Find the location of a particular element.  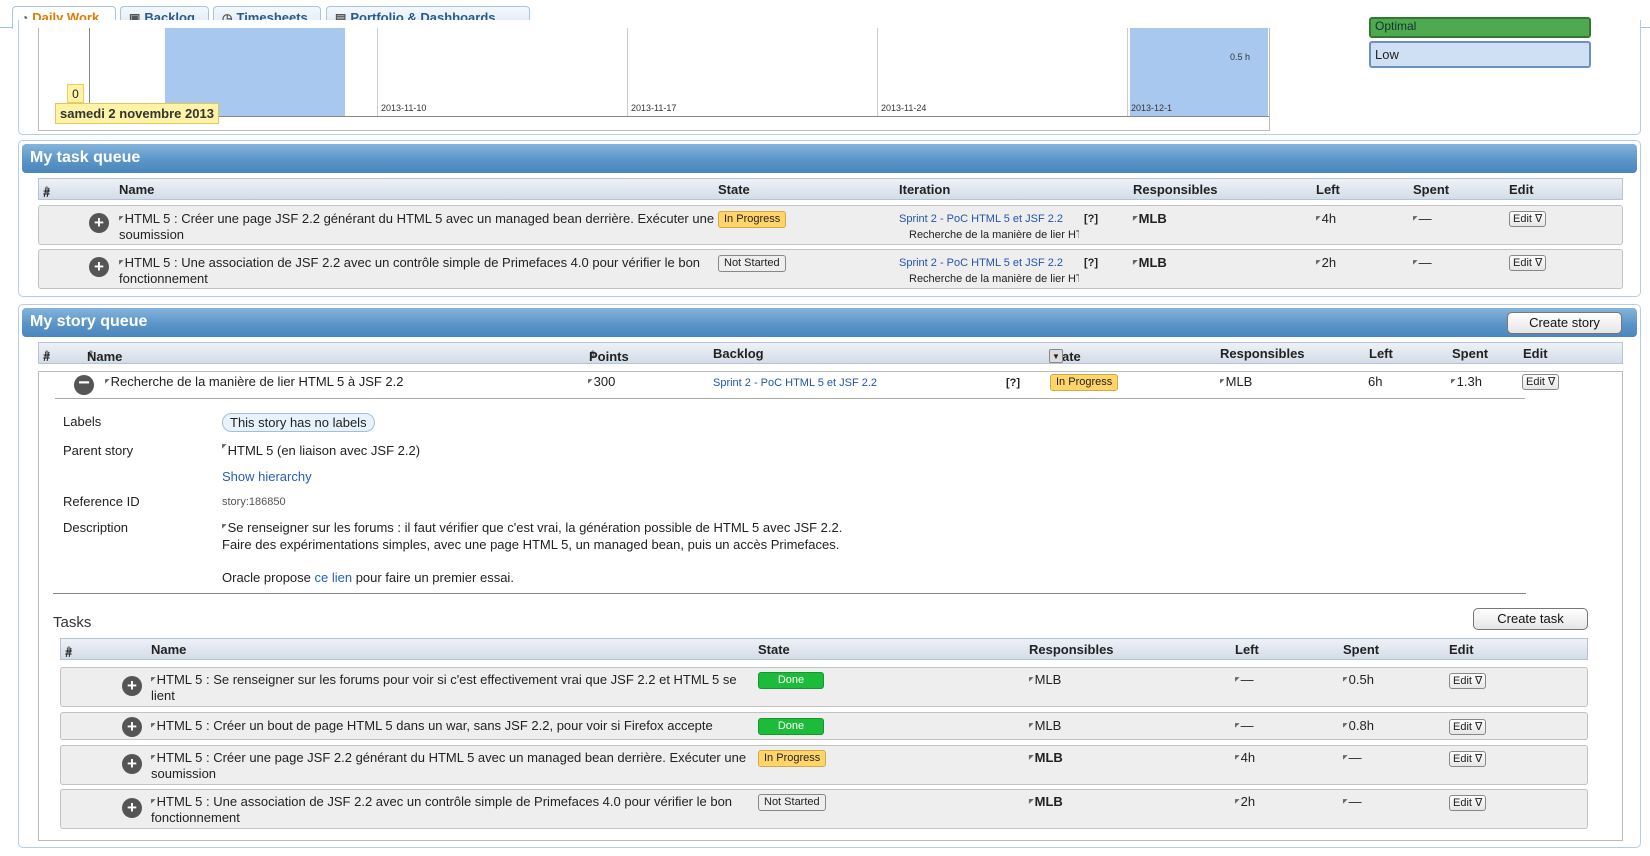

show-hierarchy-link: Show hierarchy is located at coordinates (267, 476).